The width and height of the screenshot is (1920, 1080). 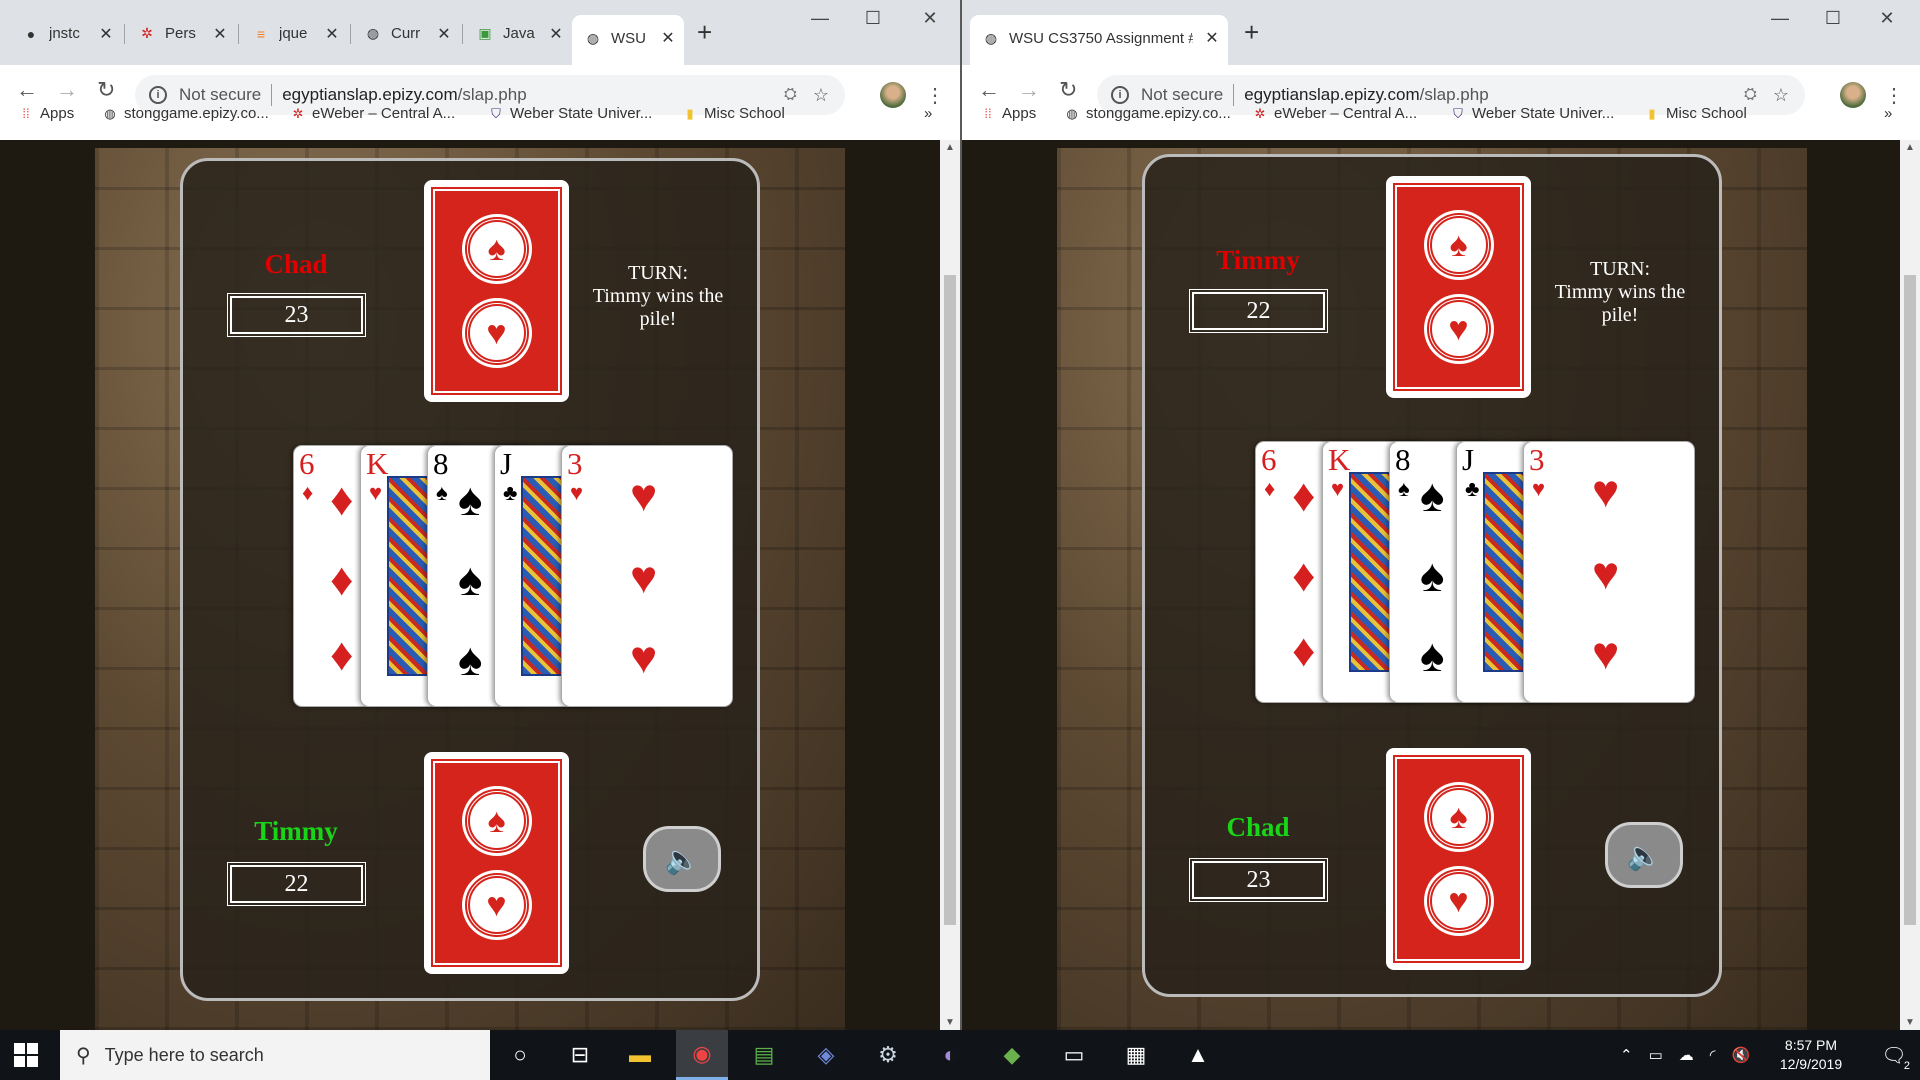 I want to click on tab-title: WSU, so click(x=628, y=38).